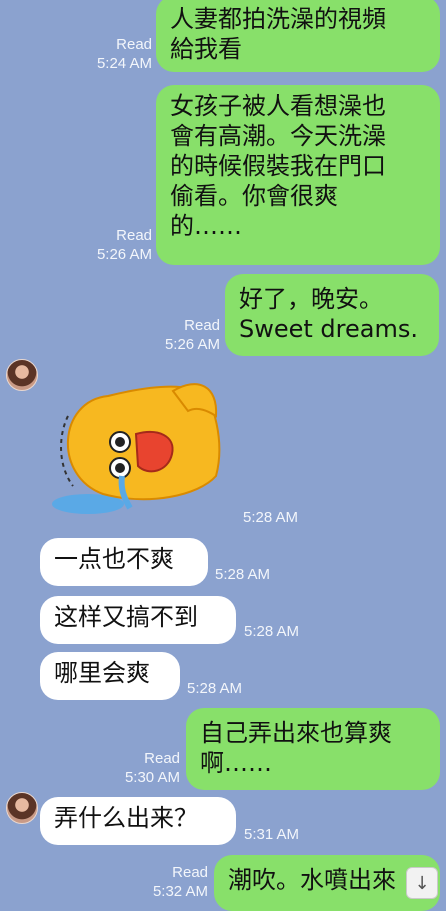 The width and height of the screenshot is (446, 911). Describe the element at coordinates (124, 63) in the screenshot. I see `message-time: 5:24 AM` at that location.